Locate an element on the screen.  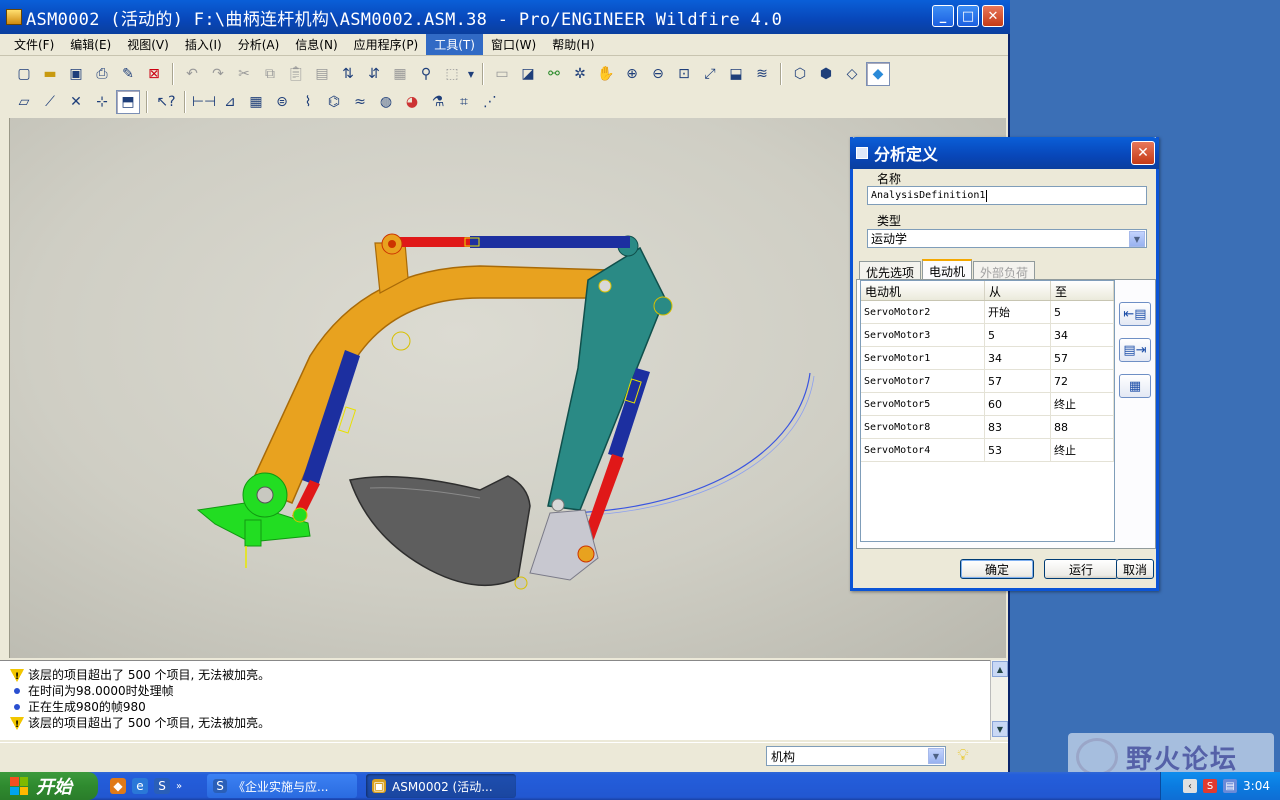
tray-network-icon: ▤ is located at coordinates (1230, 786).